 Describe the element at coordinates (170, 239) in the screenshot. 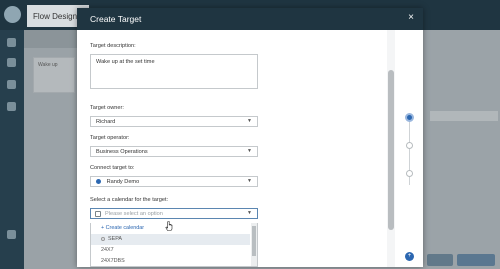

I see `calendar-option: SEPA` at that location.